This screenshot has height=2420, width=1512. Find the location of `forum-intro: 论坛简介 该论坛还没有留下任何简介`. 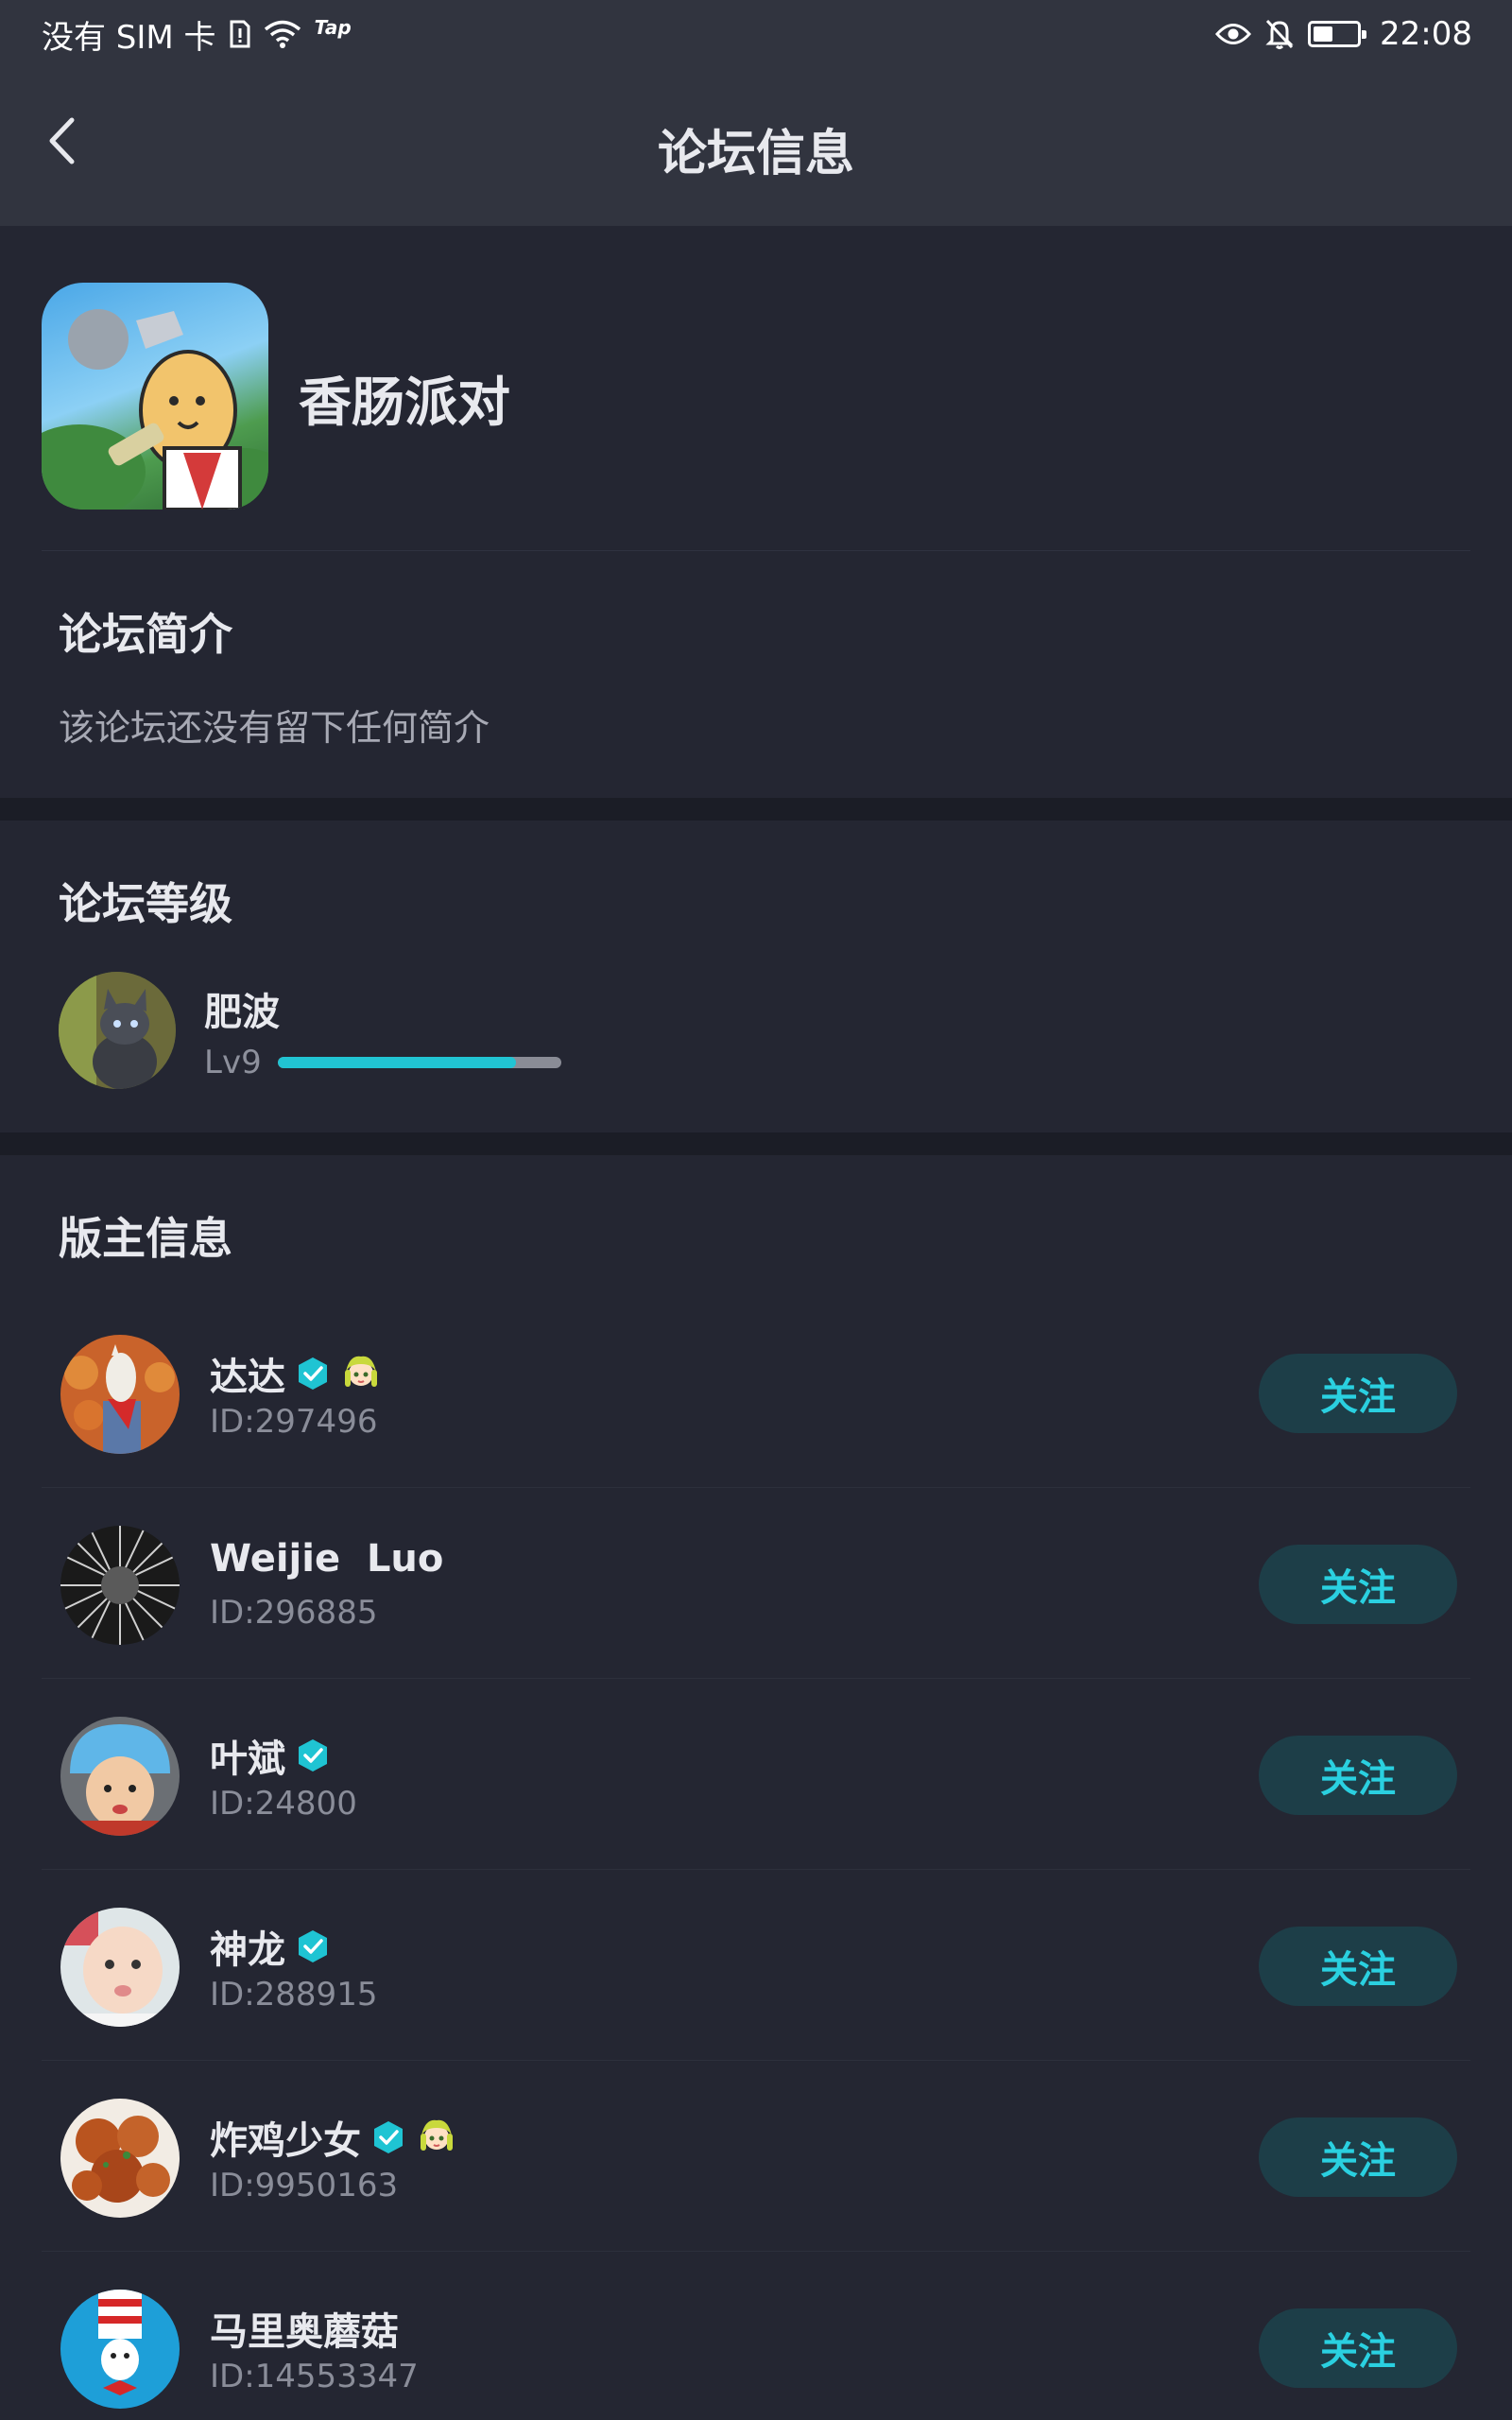

forum-intro: 论坛简介 该论坛还没有留下任何简介 is located at coordinates (756, 675).